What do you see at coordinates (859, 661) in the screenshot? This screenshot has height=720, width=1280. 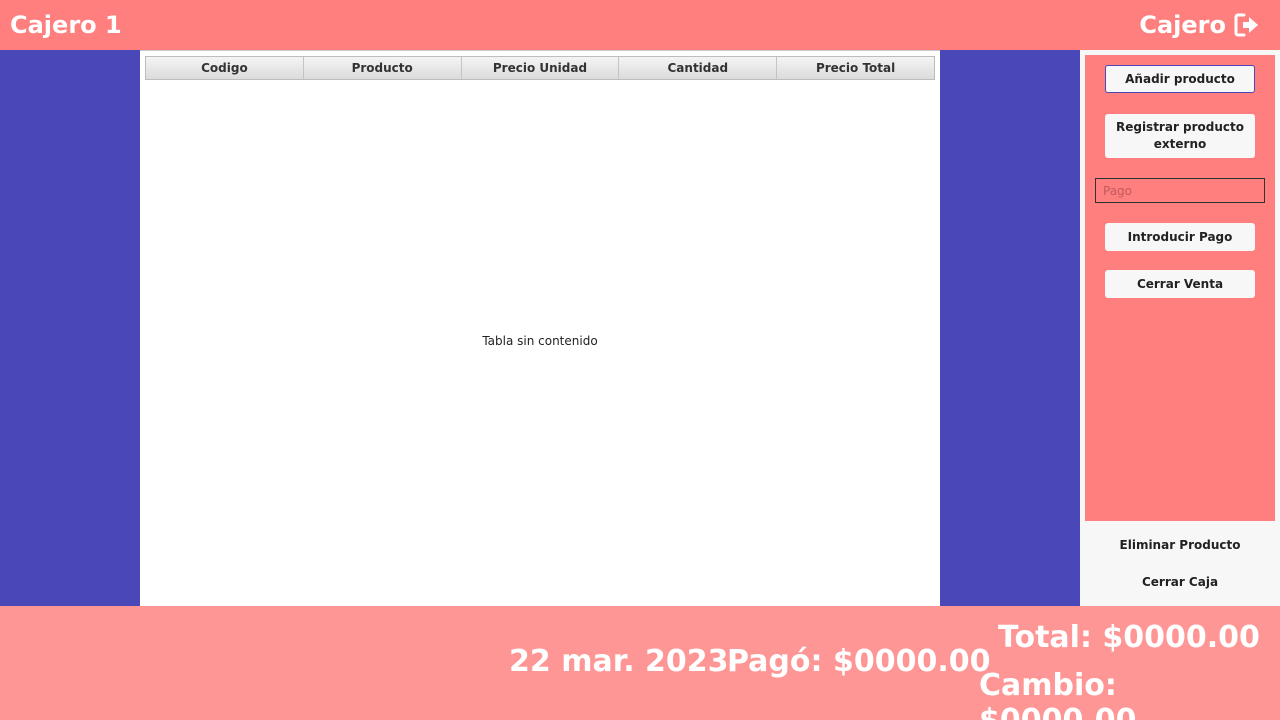 I see `paid-amount: Pagó: $0000.00` at bounding box center [859, 661].